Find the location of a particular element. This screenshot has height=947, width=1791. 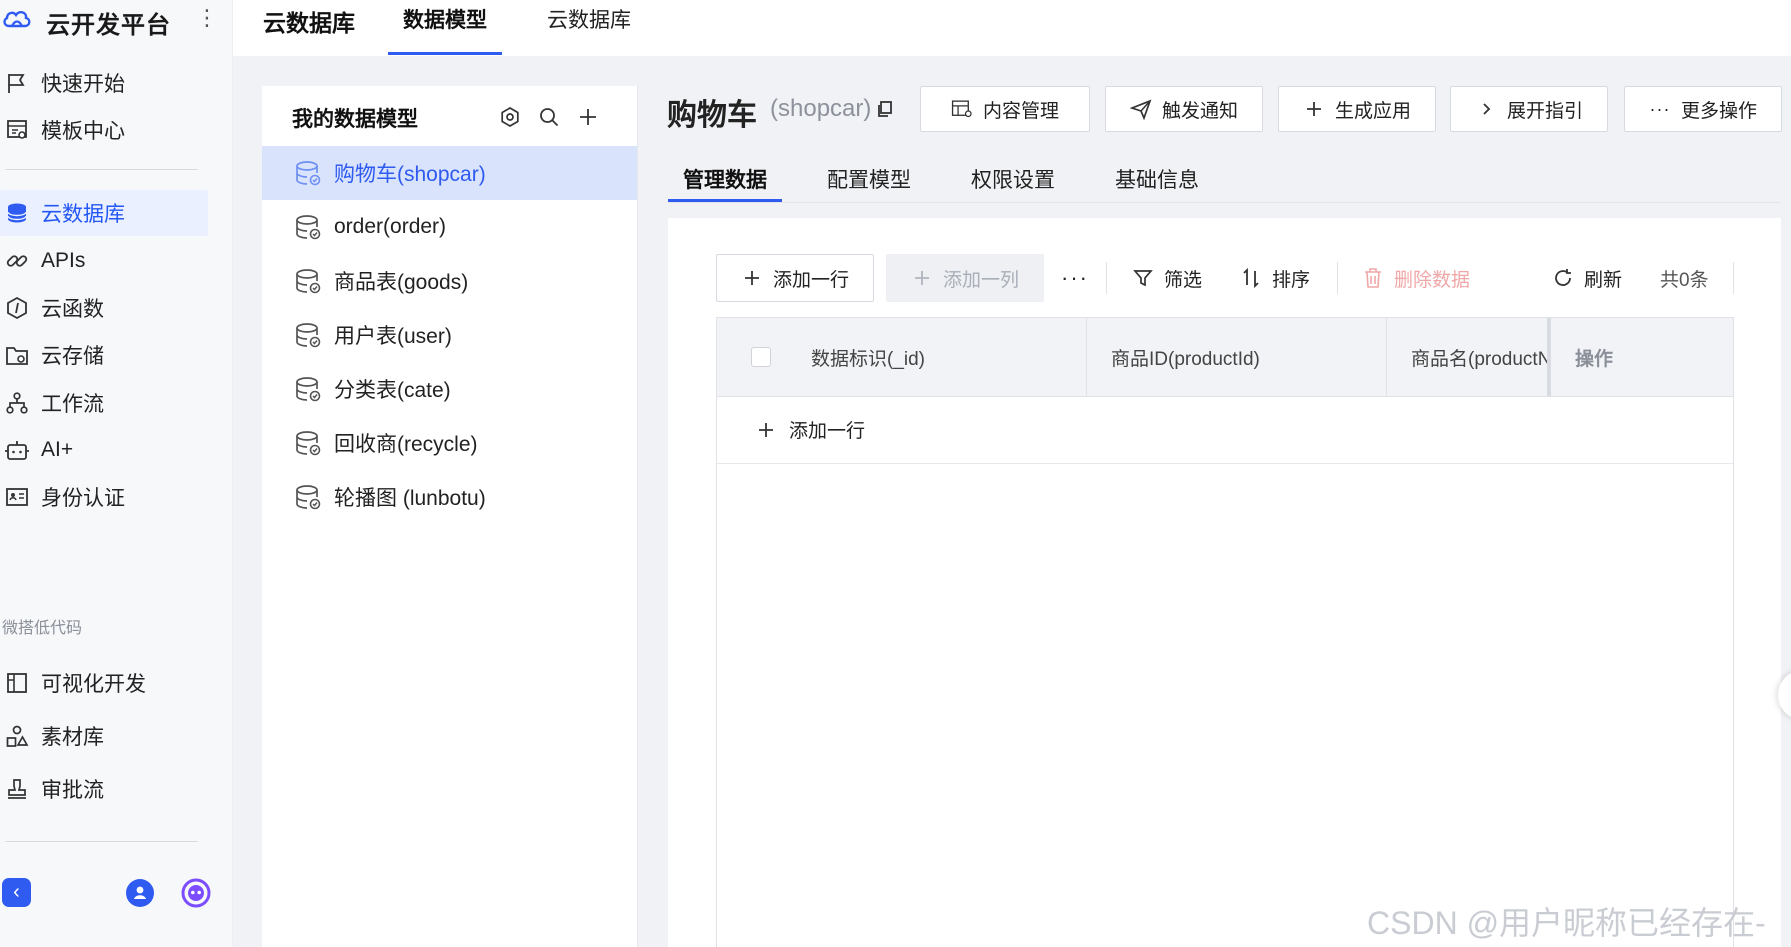

app-title: 云开发平台 is located at coordinates (108, 25).